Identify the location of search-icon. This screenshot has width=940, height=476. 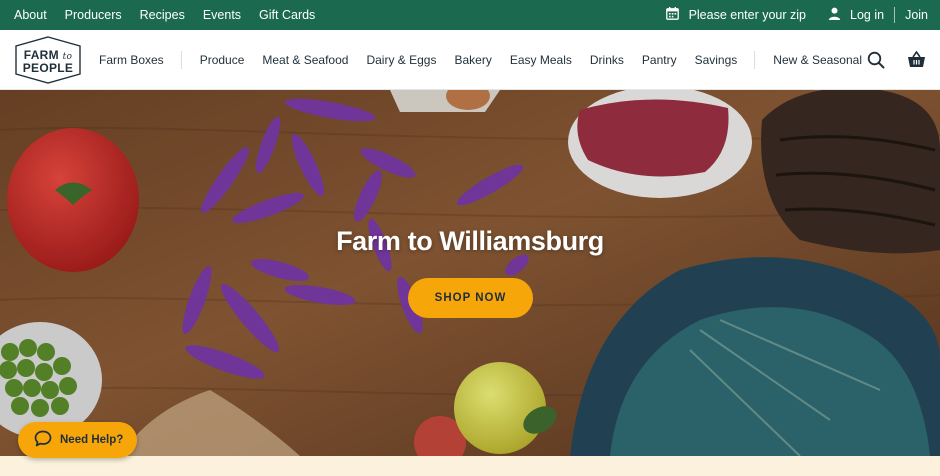
(876, 60).